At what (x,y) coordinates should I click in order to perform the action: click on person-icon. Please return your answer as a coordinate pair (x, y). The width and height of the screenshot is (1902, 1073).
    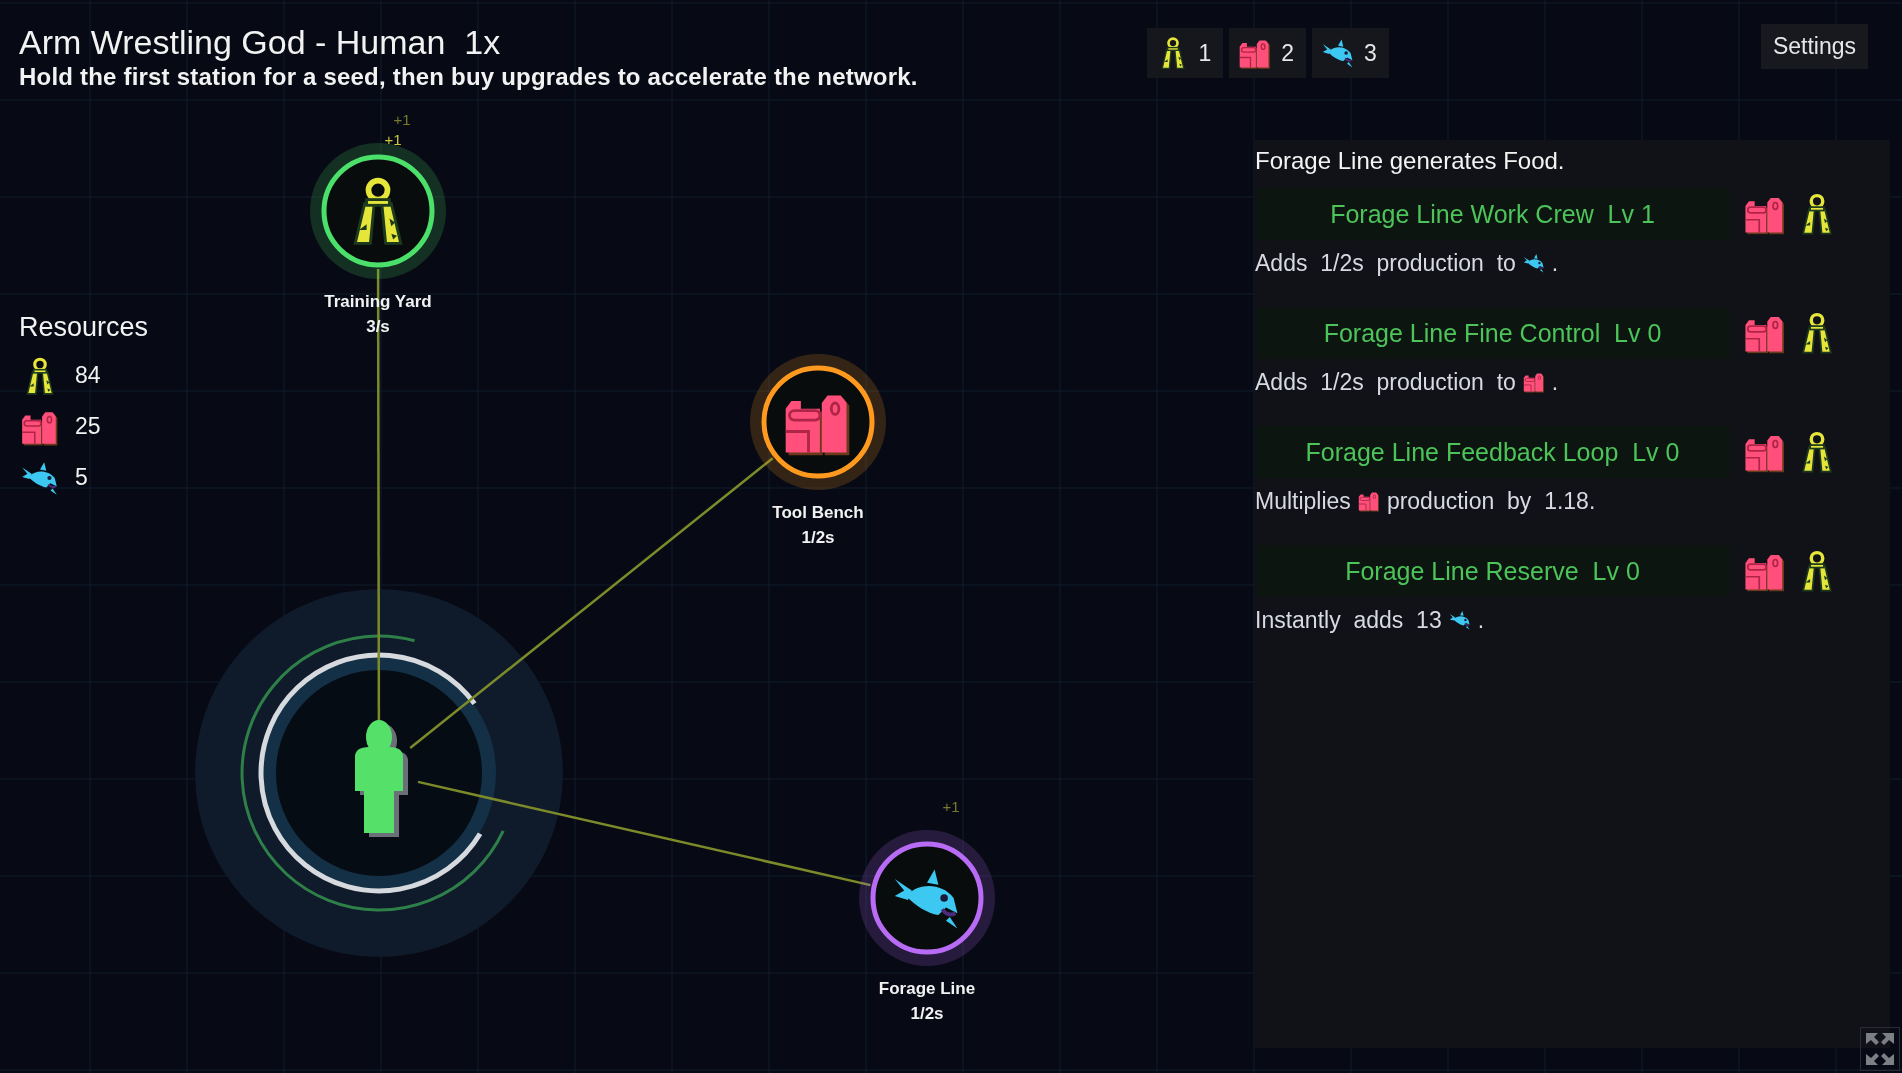
    Looking at the image, I should click on (381, 778).